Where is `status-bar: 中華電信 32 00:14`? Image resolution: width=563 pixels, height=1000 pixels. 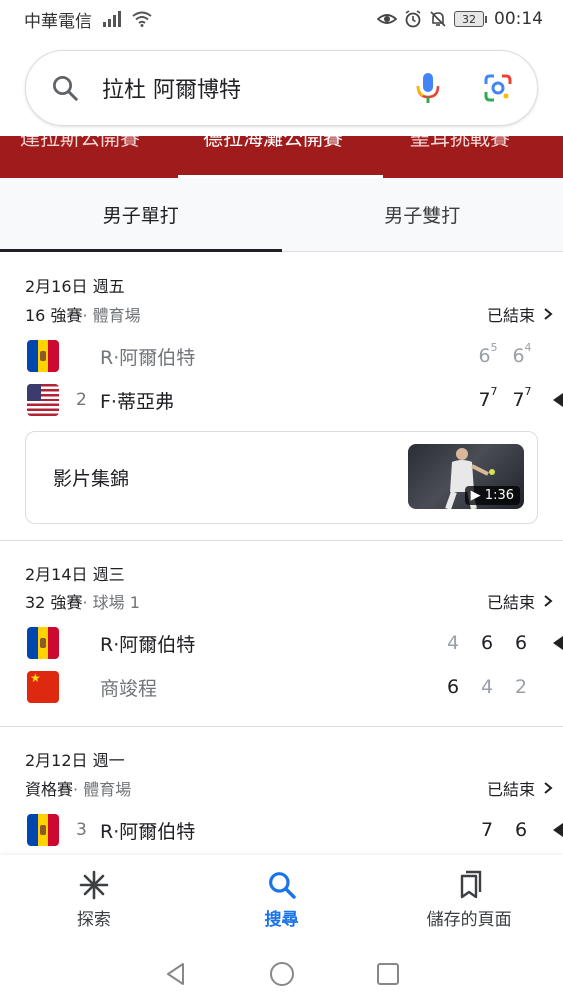
status-bar: 中華電信 32 00:14 is located at coordinates (281, 19).